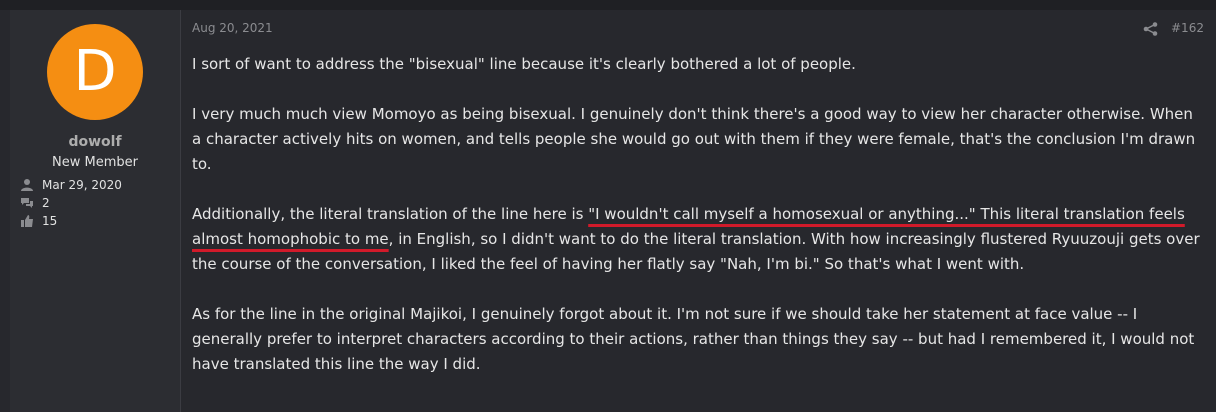 This screenshot has width=1216, height=412. What do you see at coordinates (1187, 28) in the screenshot?
I see `post-number-link: #162` at bounding box center [1187, 28].